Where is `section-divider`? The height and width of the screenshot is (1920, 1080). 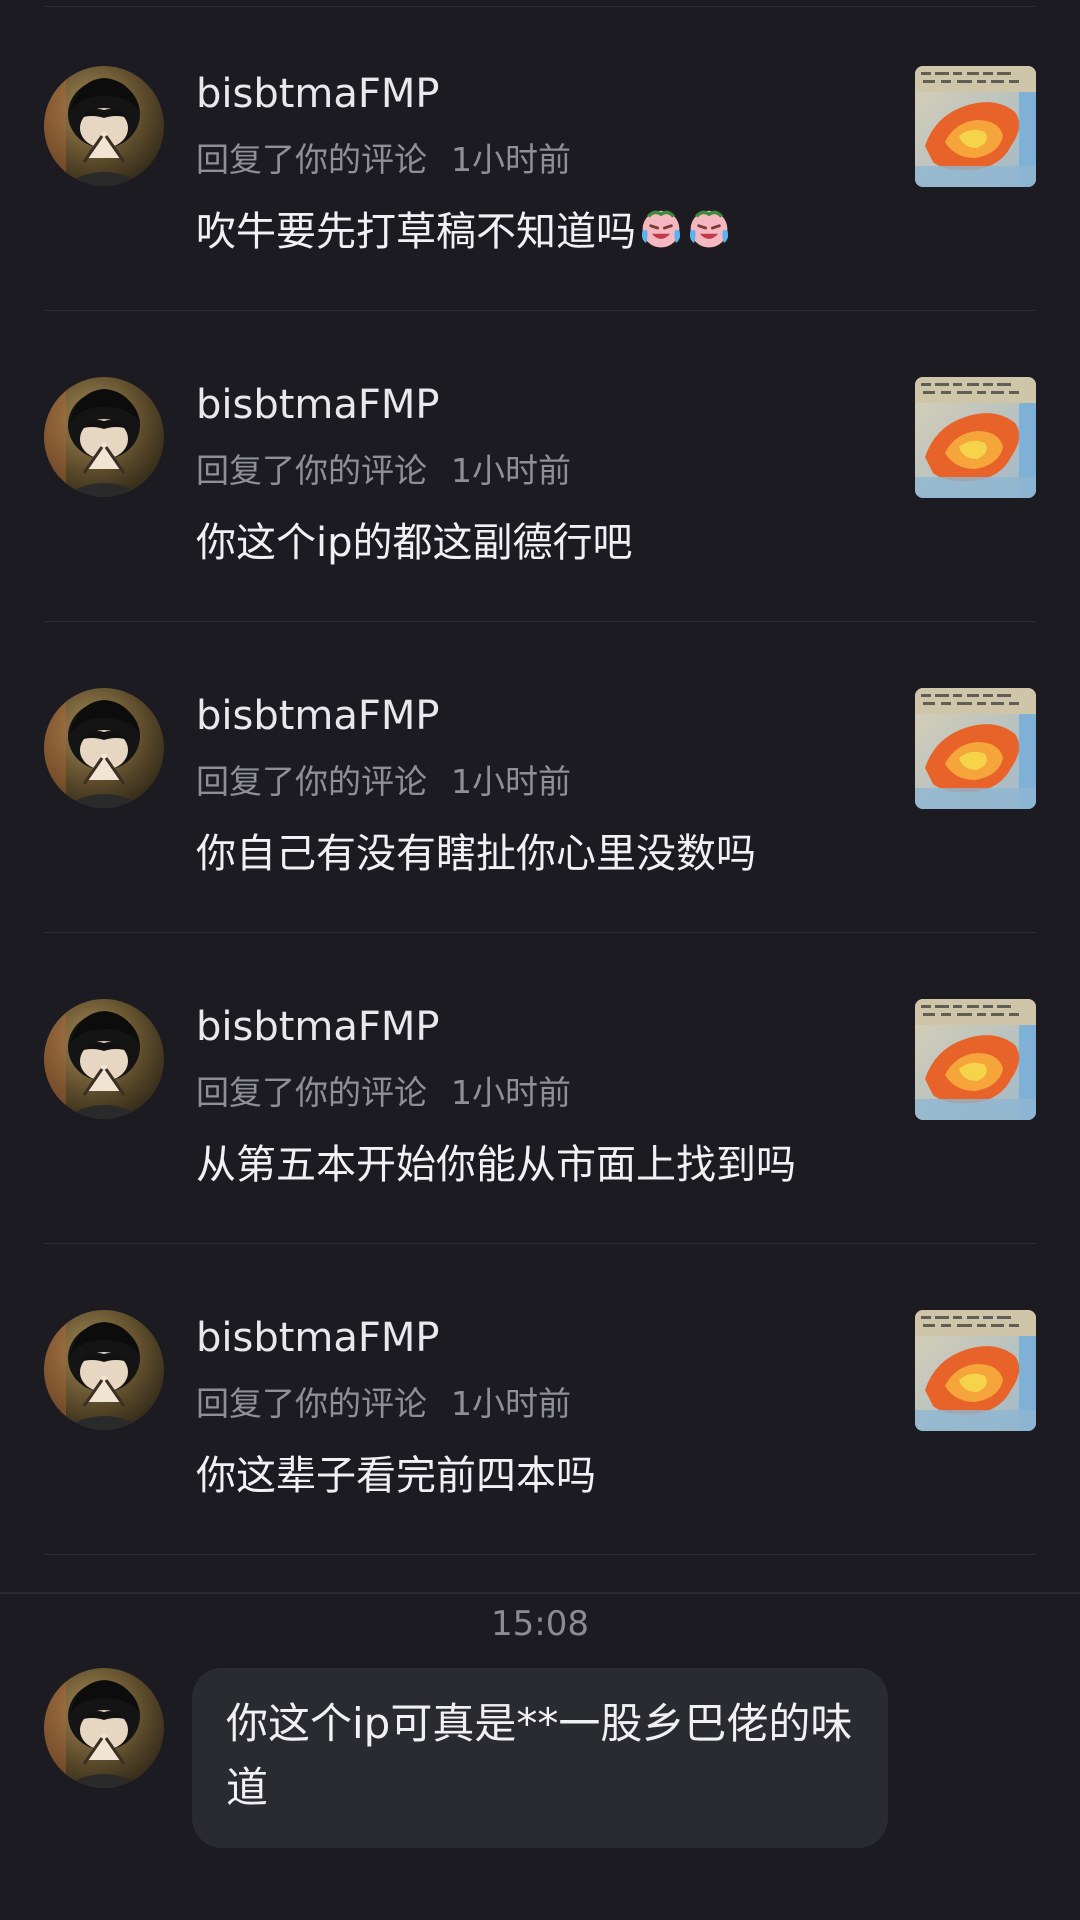
section-divider is located at coordinates (540, 1593).